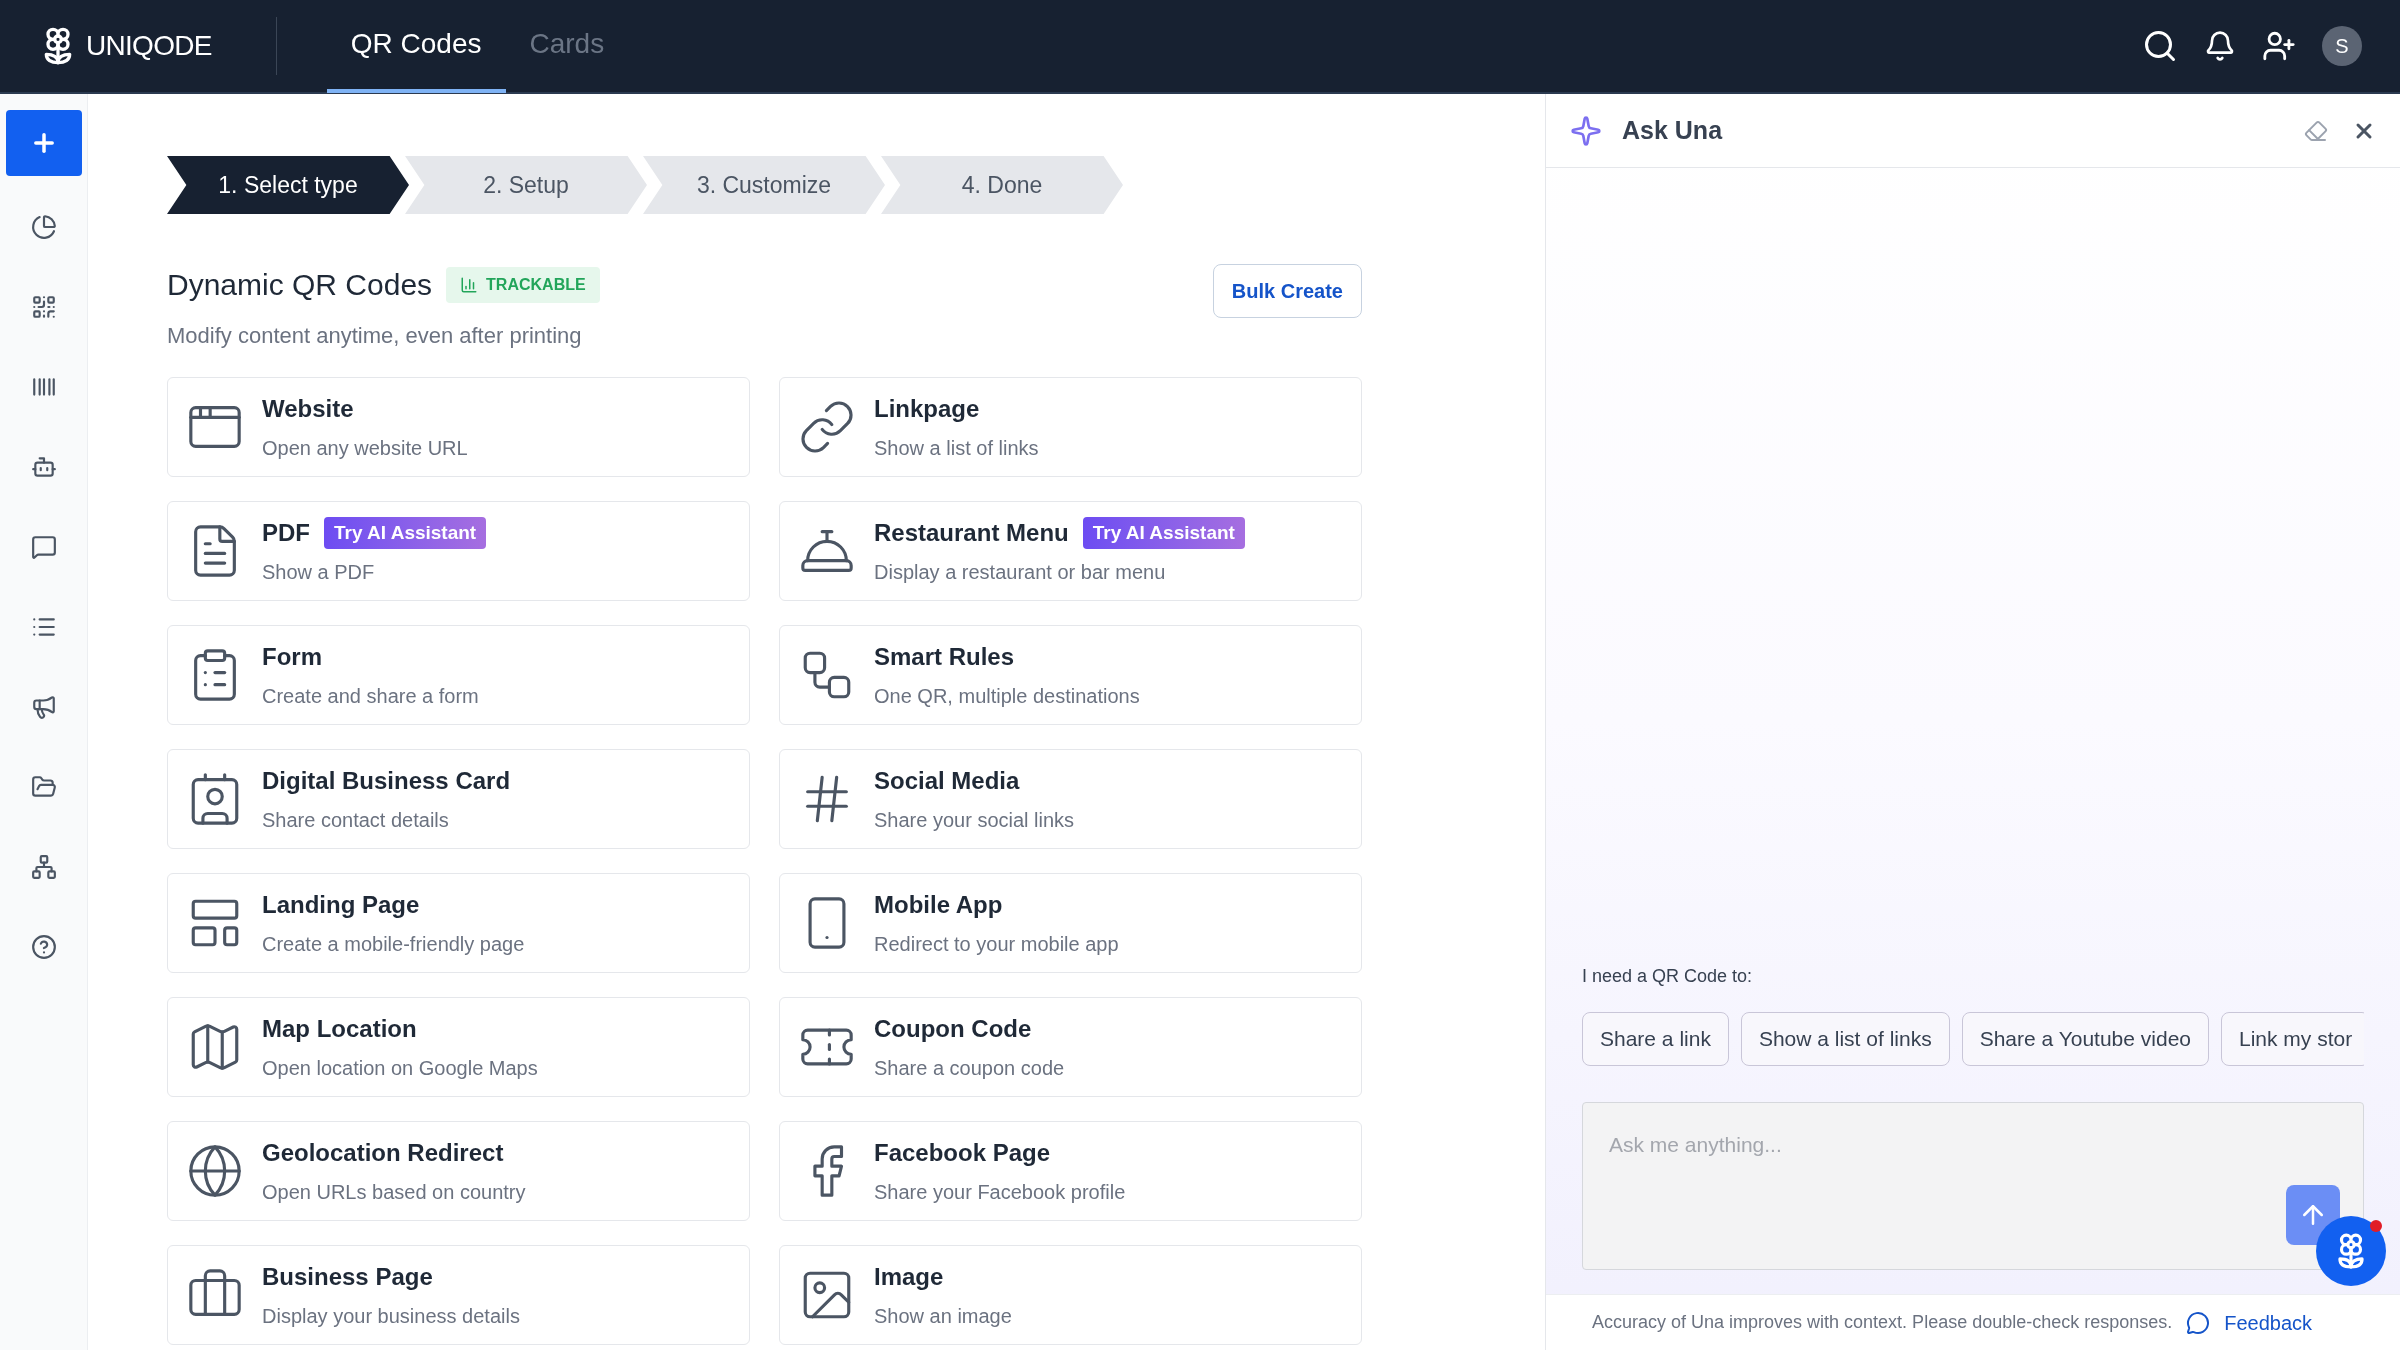  I want to click on prompt-label: I need a QR Code to:, so click(1668, 976).